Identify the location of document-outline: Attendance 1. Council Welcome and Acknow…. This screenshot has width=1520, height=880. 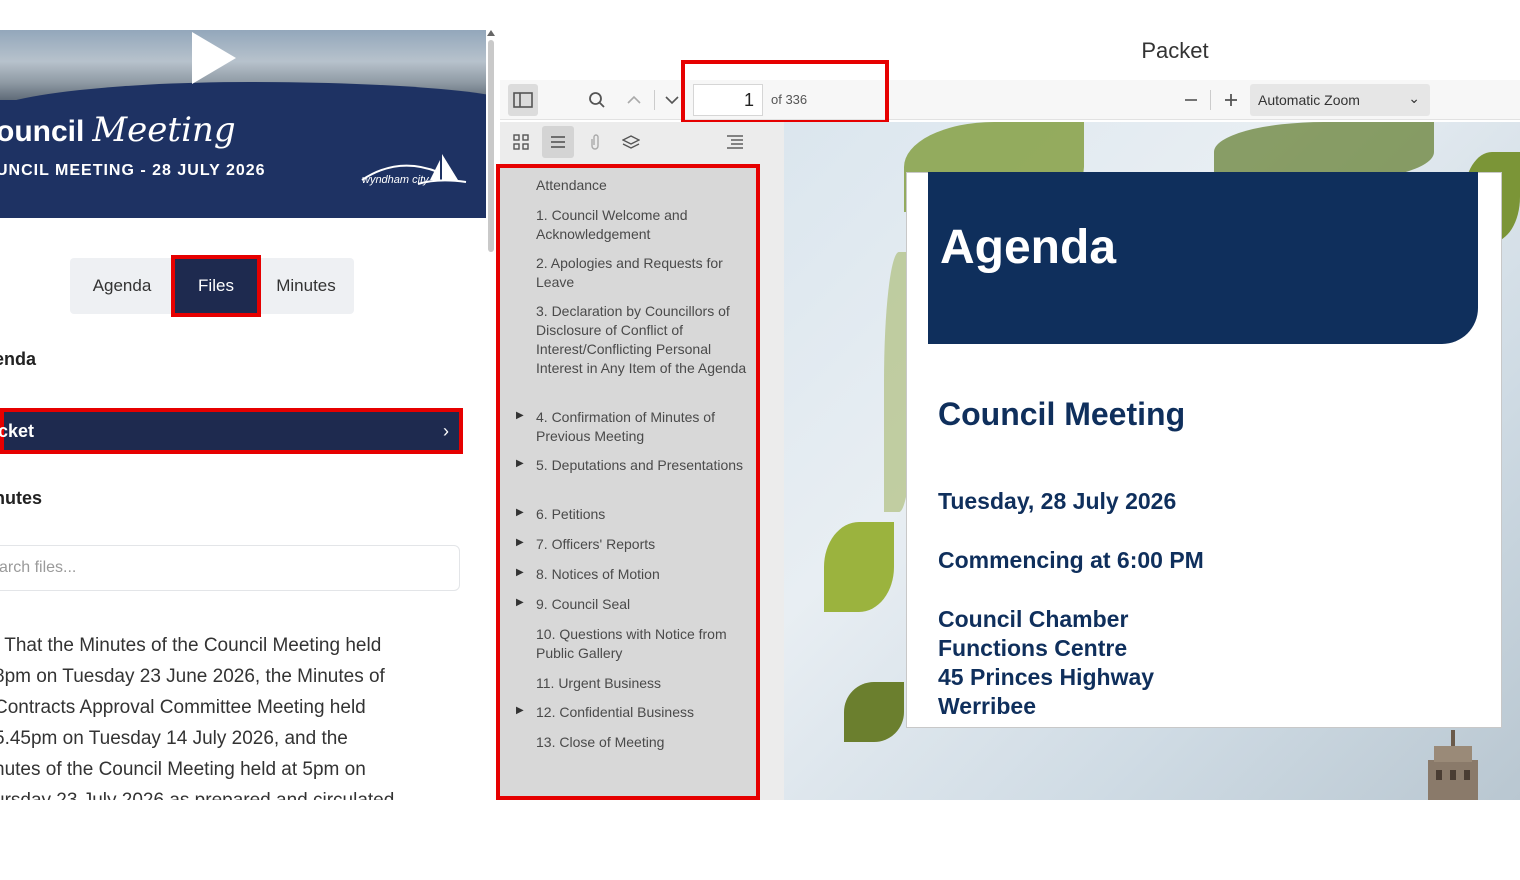
(628, 482).